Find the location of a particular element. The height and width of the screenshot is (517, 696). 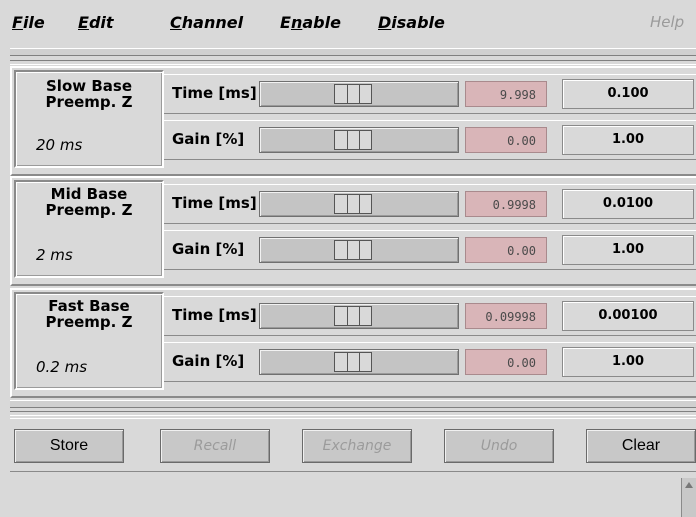

fast-base-time-row: Time [ms] 0.09998 0.00100 is located at coordinates (430, 316).